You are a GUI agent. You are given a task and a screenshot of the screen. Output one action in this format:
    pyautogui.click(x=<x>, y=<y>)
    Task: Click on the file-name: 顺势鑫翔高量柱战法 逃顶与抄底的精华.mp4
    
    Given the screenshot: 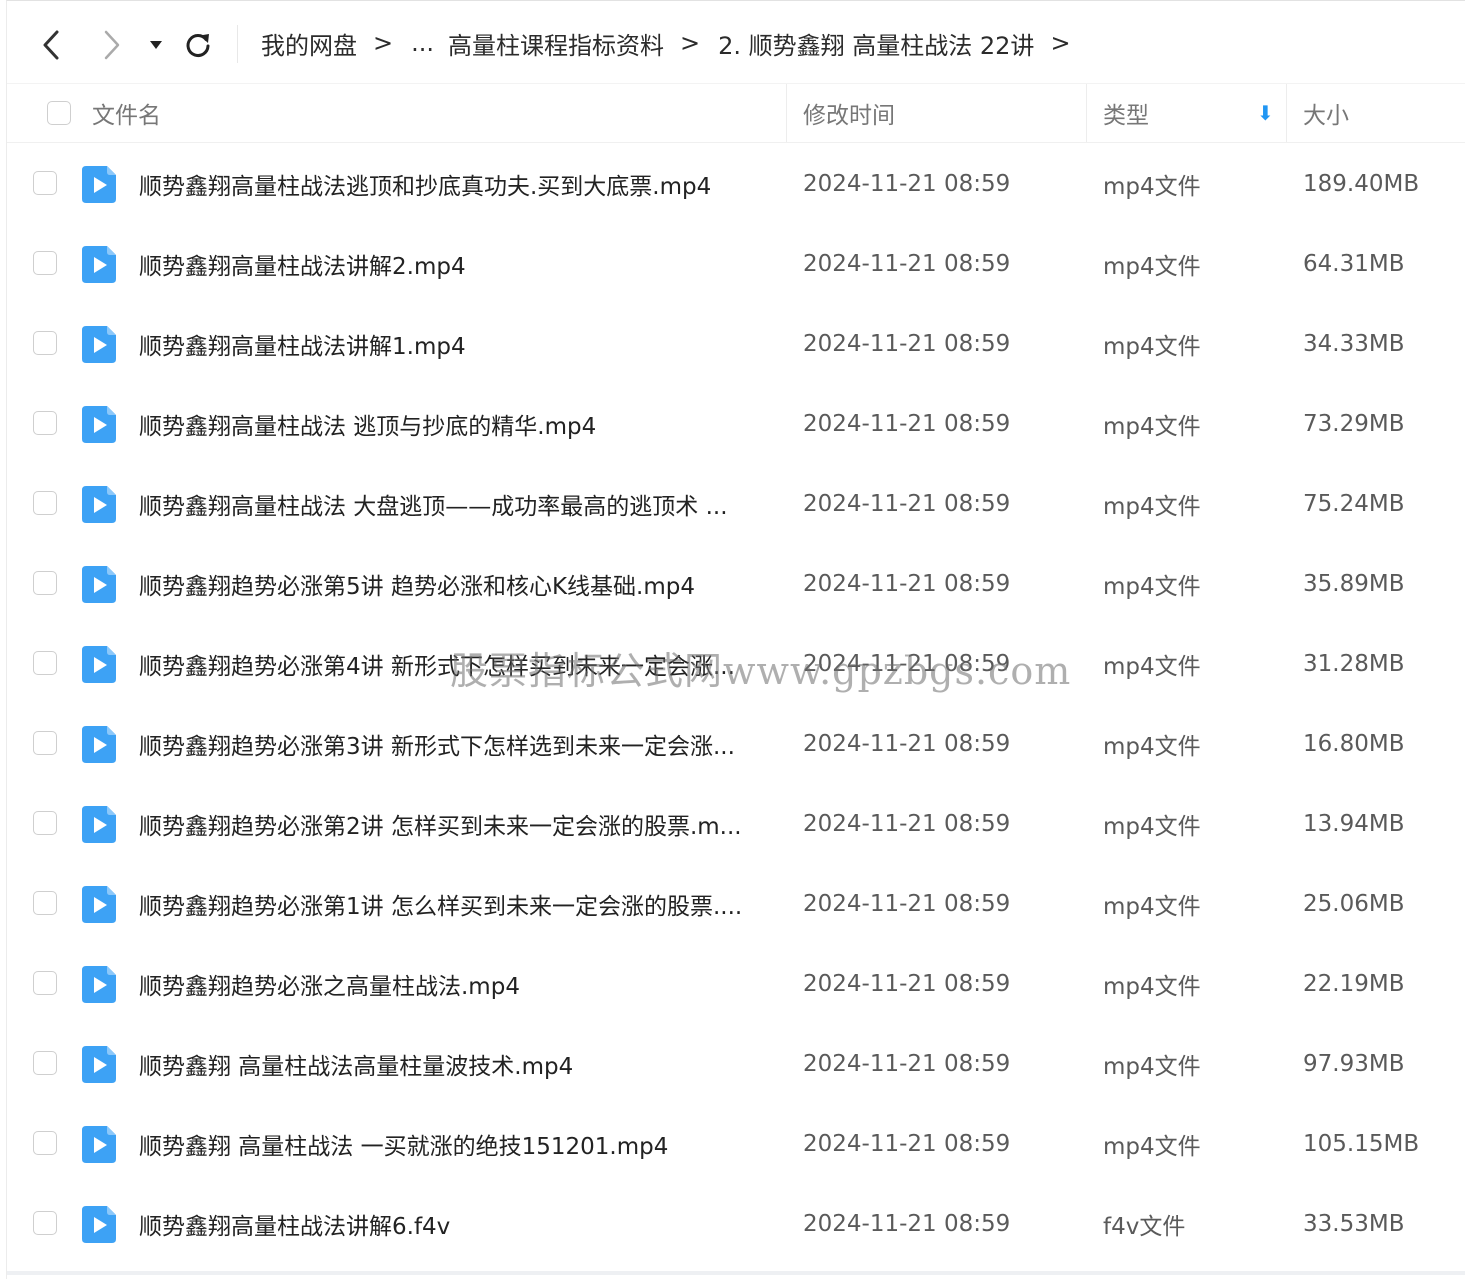 What is the action you would take?
    pyautogui.click(x=454, y=424)
    